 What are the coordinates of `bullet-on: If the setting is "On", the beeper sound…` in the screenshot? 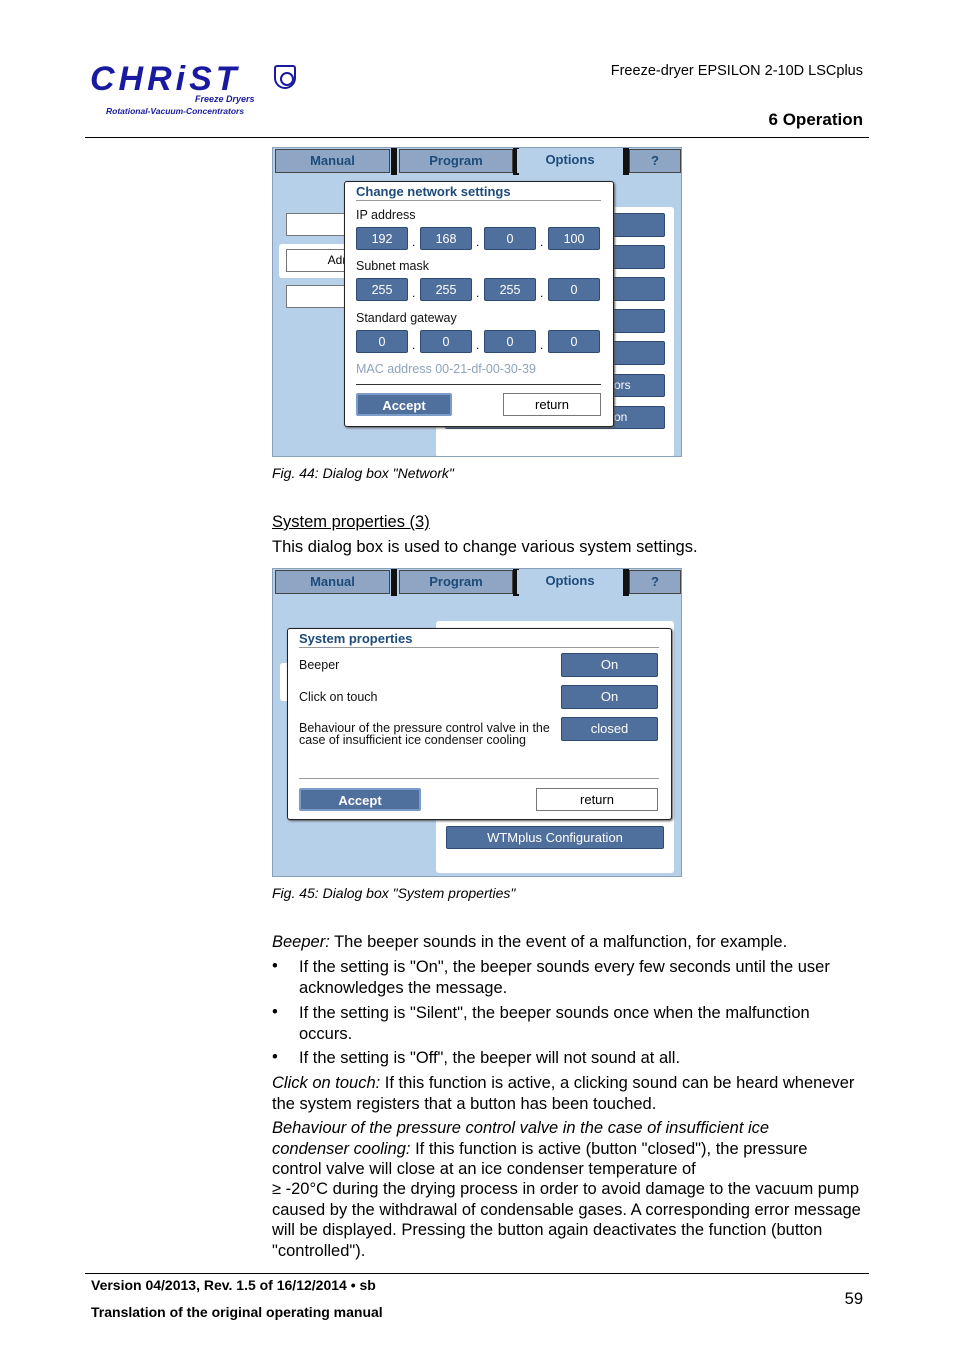 It's located at (564, 977).